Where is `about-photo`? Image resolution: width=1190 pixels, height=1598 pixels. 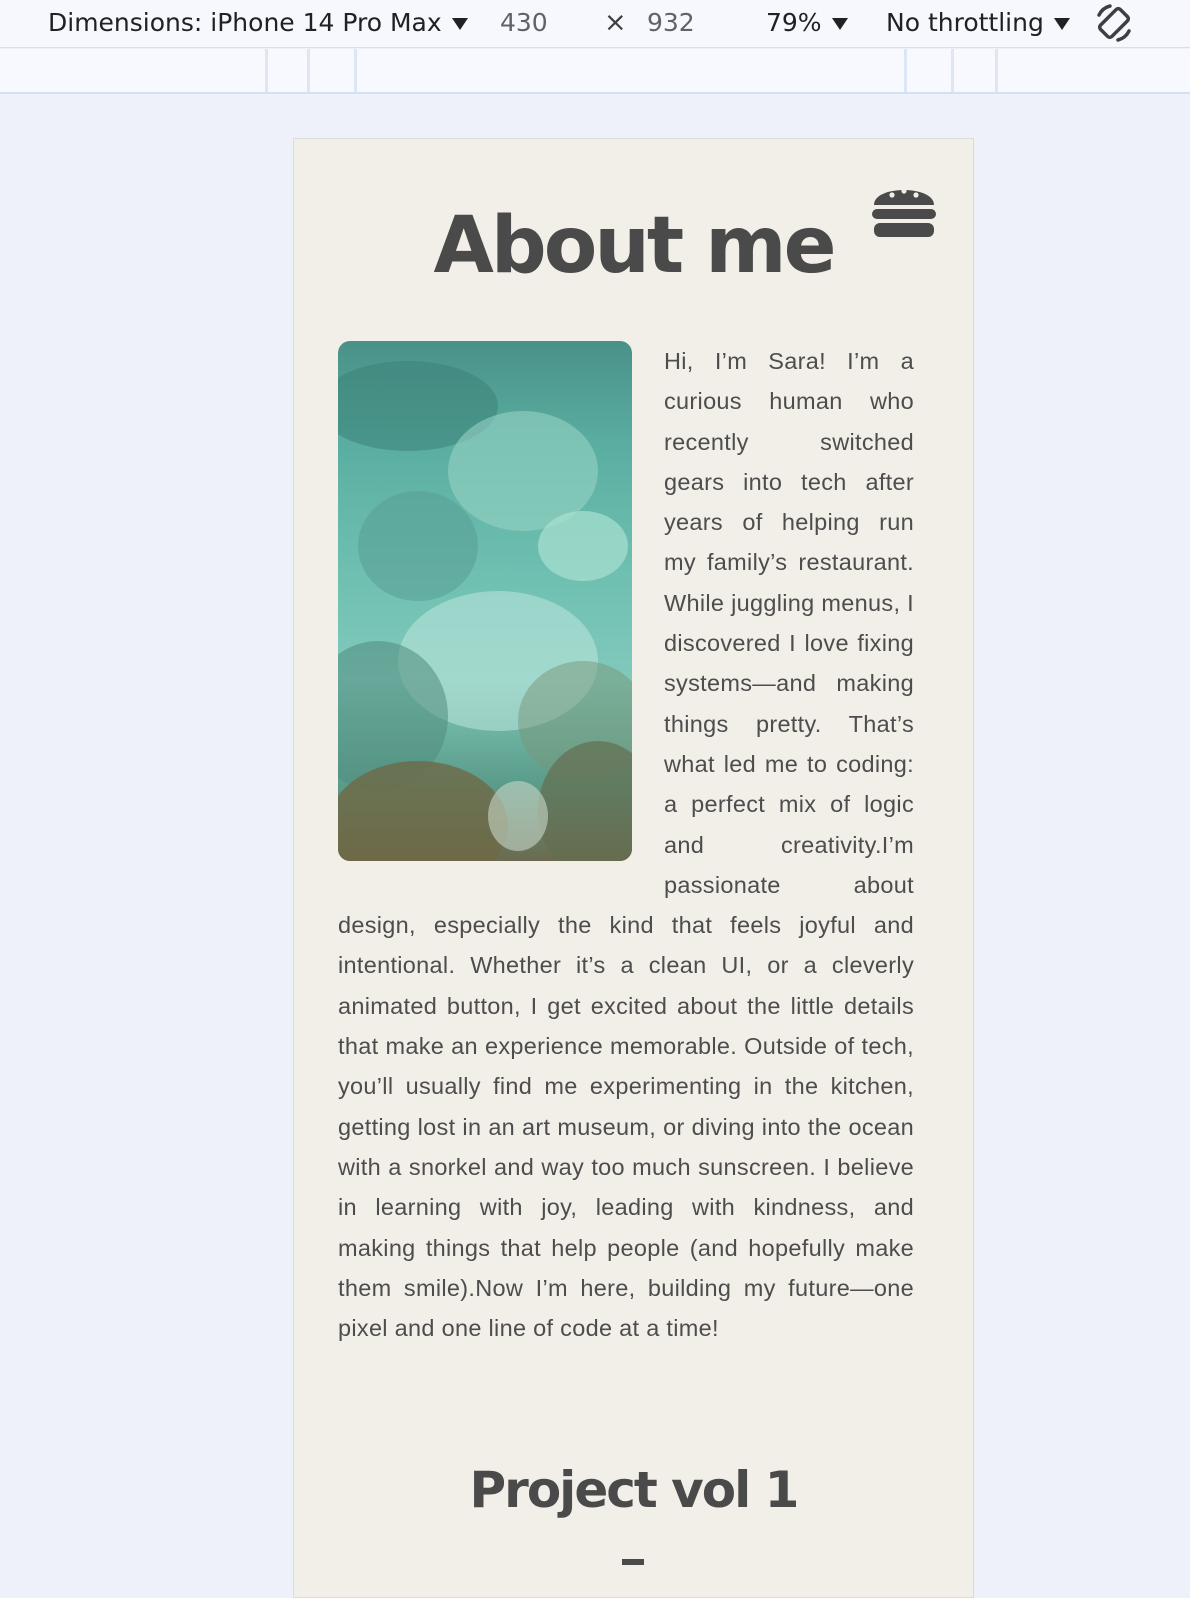
about-photo is located at coordinates (485, 601).